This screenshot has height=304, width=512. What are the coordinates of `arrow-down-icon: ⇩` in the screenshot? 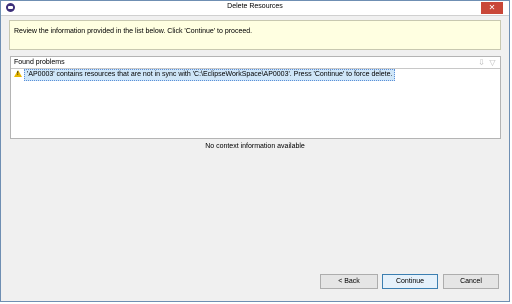 It's located at (481, 62).